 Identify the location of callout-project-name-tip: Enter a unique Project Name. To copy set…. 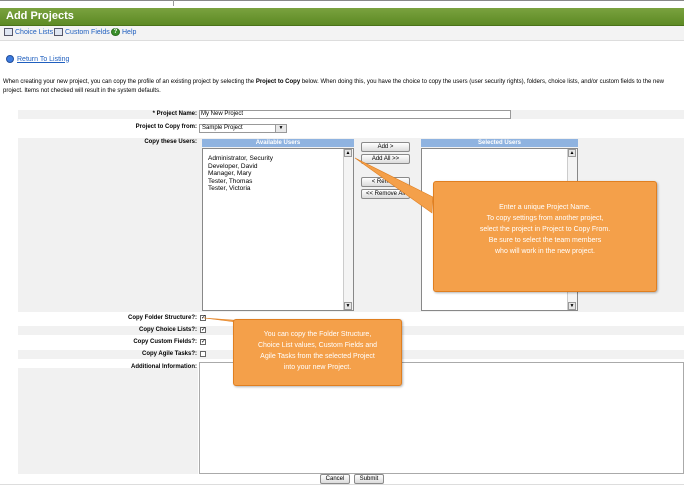
(545, 236).